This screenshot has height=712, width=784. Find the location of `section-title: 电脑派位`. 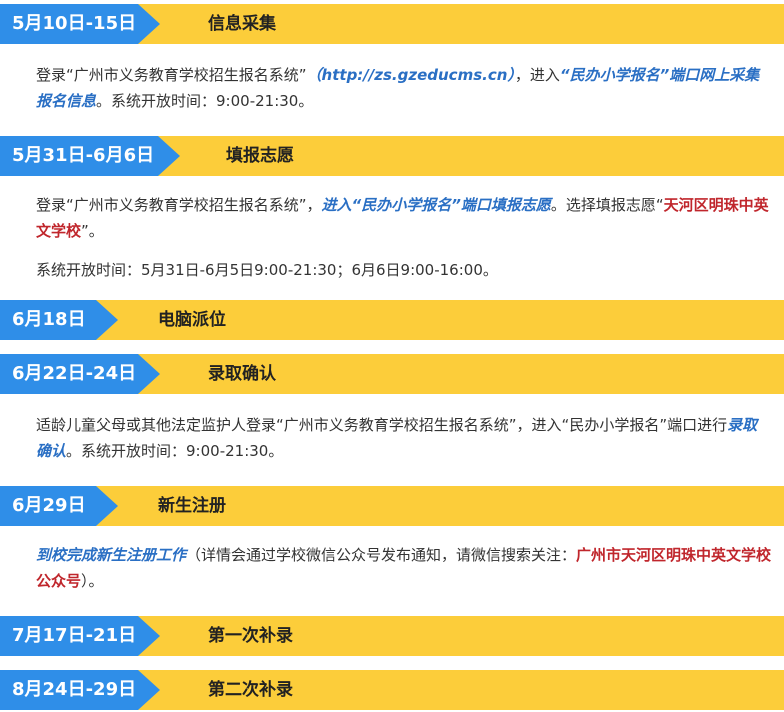

section-title: 电脑派位 is located at coordinates (192, 320).